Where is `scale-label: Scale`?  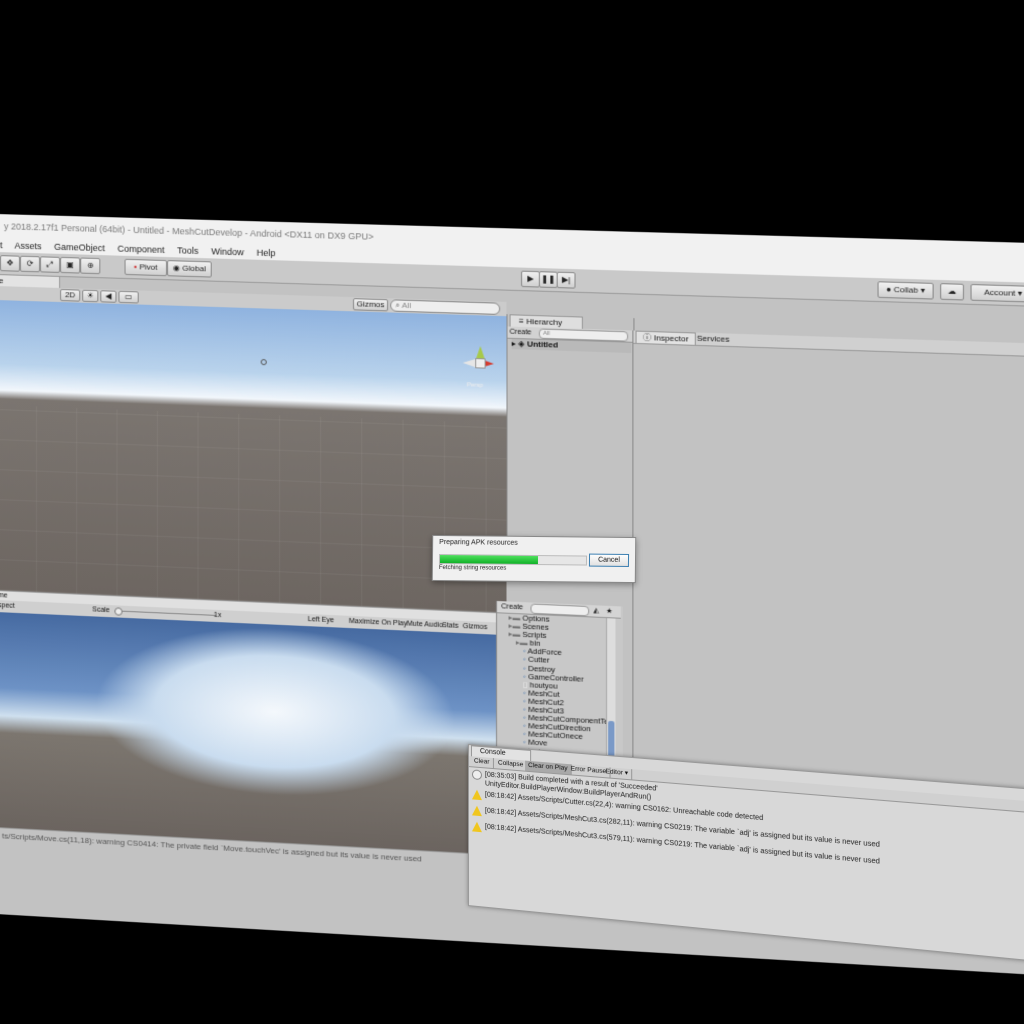
scale-label: Scale is located at coordinates (101, 610).